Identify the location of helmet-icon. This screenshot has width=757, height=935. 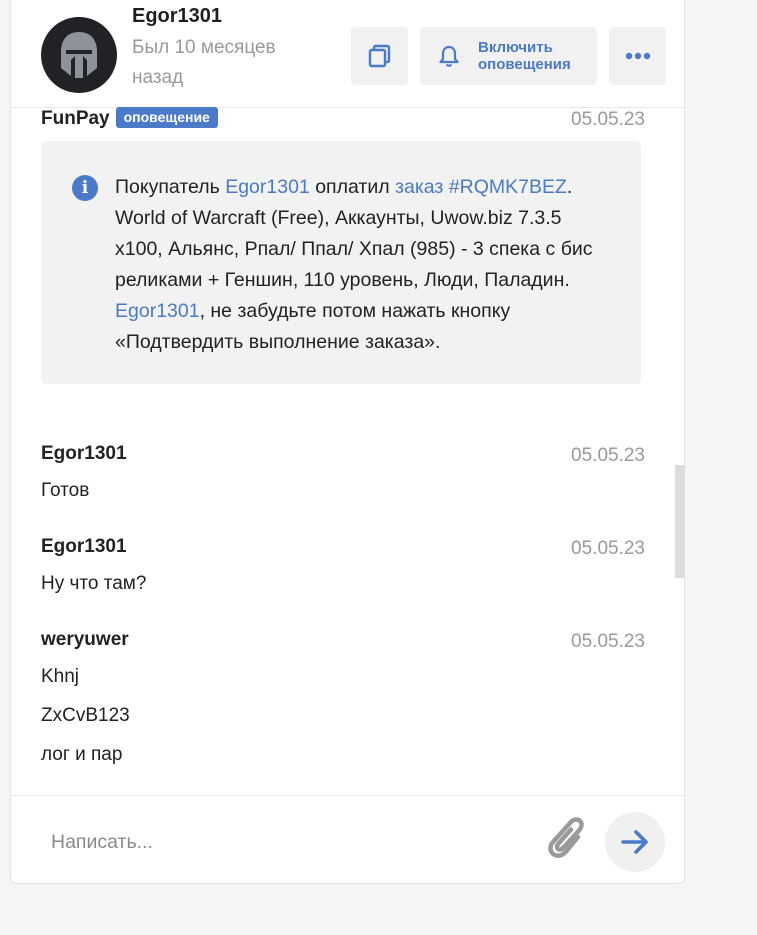
(79, 55).